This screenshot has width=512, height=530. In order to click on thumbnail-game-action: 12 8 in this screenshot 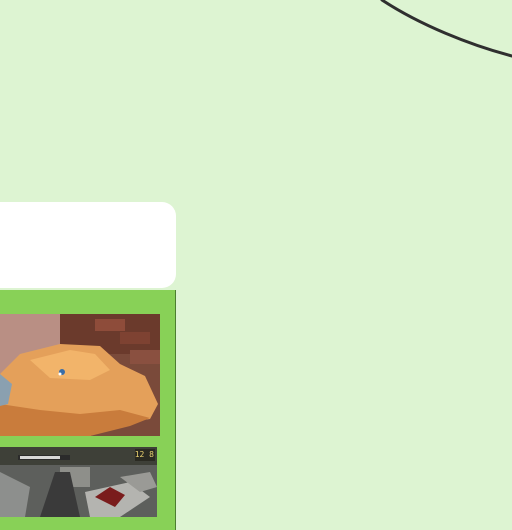, I will do `click(78, 482)`.